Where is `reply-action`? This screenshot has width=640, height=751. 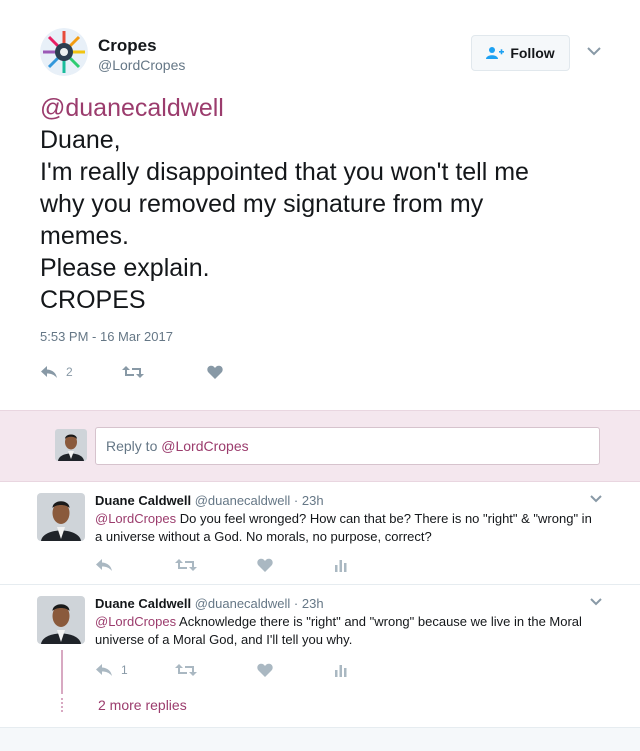
reply-action is located at coordinates (135, 565).